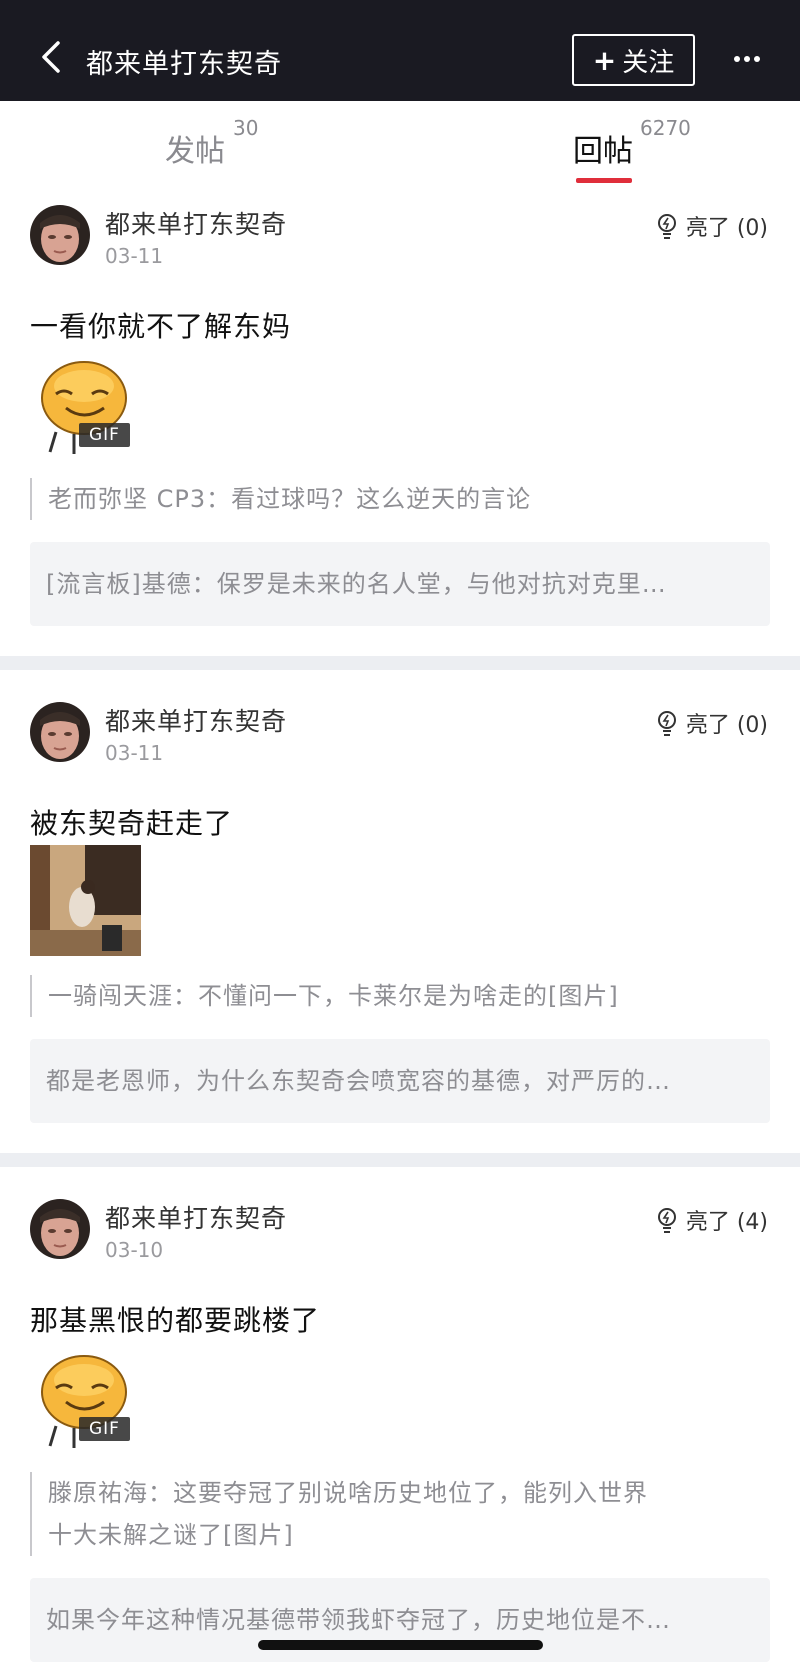  I want to click on plus-icon: +, so click(604, 60).